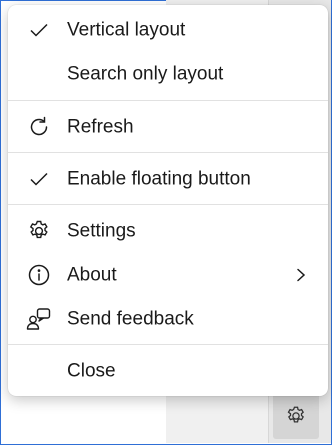 The image size is (332, 445). What do you see at coordinates (126, 30) in the screenshot?
I see `menu-item-label: Vertical layout` at bounding box center [126, 30].